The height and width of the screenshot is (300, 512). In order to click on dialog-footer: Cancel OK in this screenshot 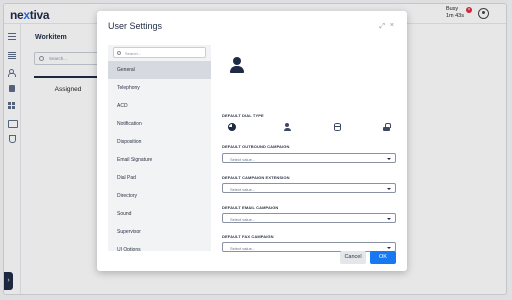, I will do `click(252, 259)`.